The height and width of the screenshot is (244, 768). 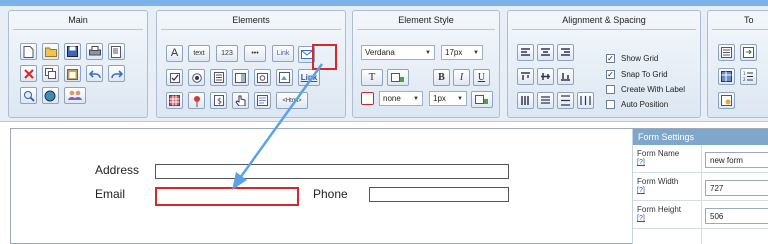 I want to click on form-name-label: Form Name, so click(x=658, y=153).